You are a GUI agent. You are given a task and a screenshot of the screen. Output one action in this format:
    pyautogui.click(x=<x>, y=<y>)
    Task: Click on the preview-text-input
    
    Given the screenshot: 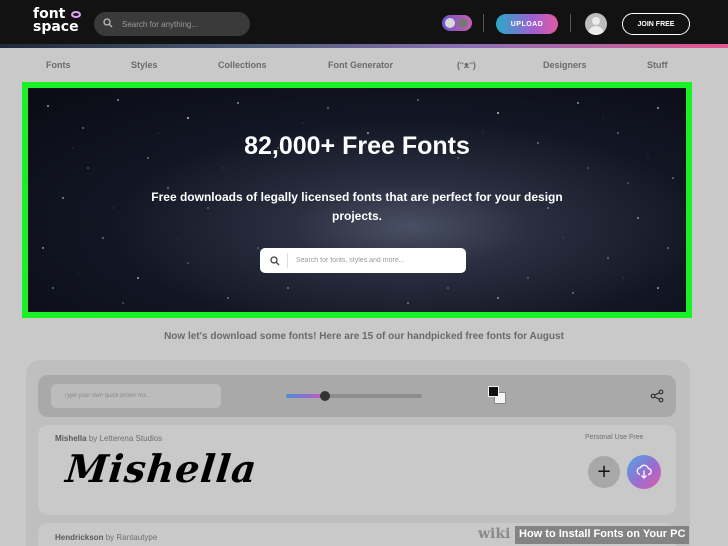 What is the action you would take?
    pyautogui.click(x=136, y=396)
    